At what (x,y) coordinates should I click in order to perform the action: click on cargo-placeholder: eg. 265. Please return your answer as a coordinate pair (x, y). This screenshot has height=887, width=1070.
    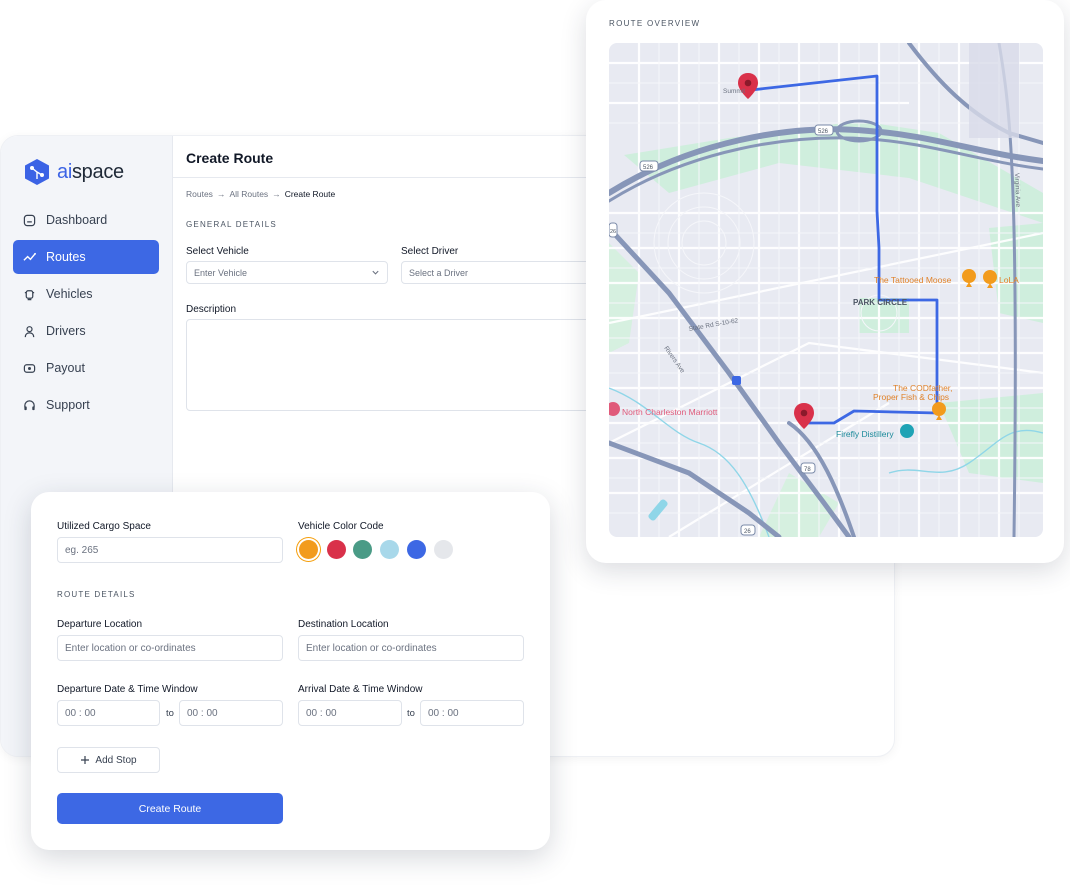
    Looking at the image, I should click on (82, 550).